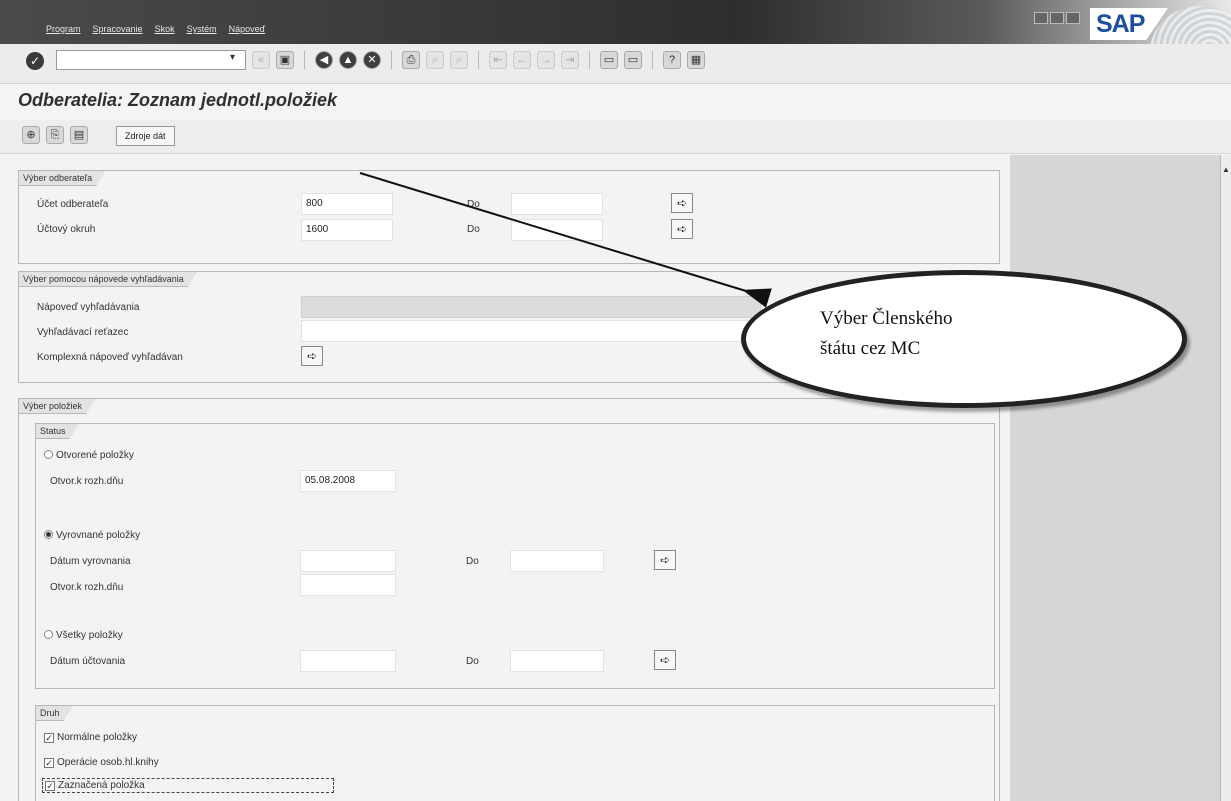 This screenshot has height=801, width=1231. What do you see at coordinates (870, 348) in the screenshot?
I see `callout-line-2: štátu cez MC` at bounding box center [870, 348].